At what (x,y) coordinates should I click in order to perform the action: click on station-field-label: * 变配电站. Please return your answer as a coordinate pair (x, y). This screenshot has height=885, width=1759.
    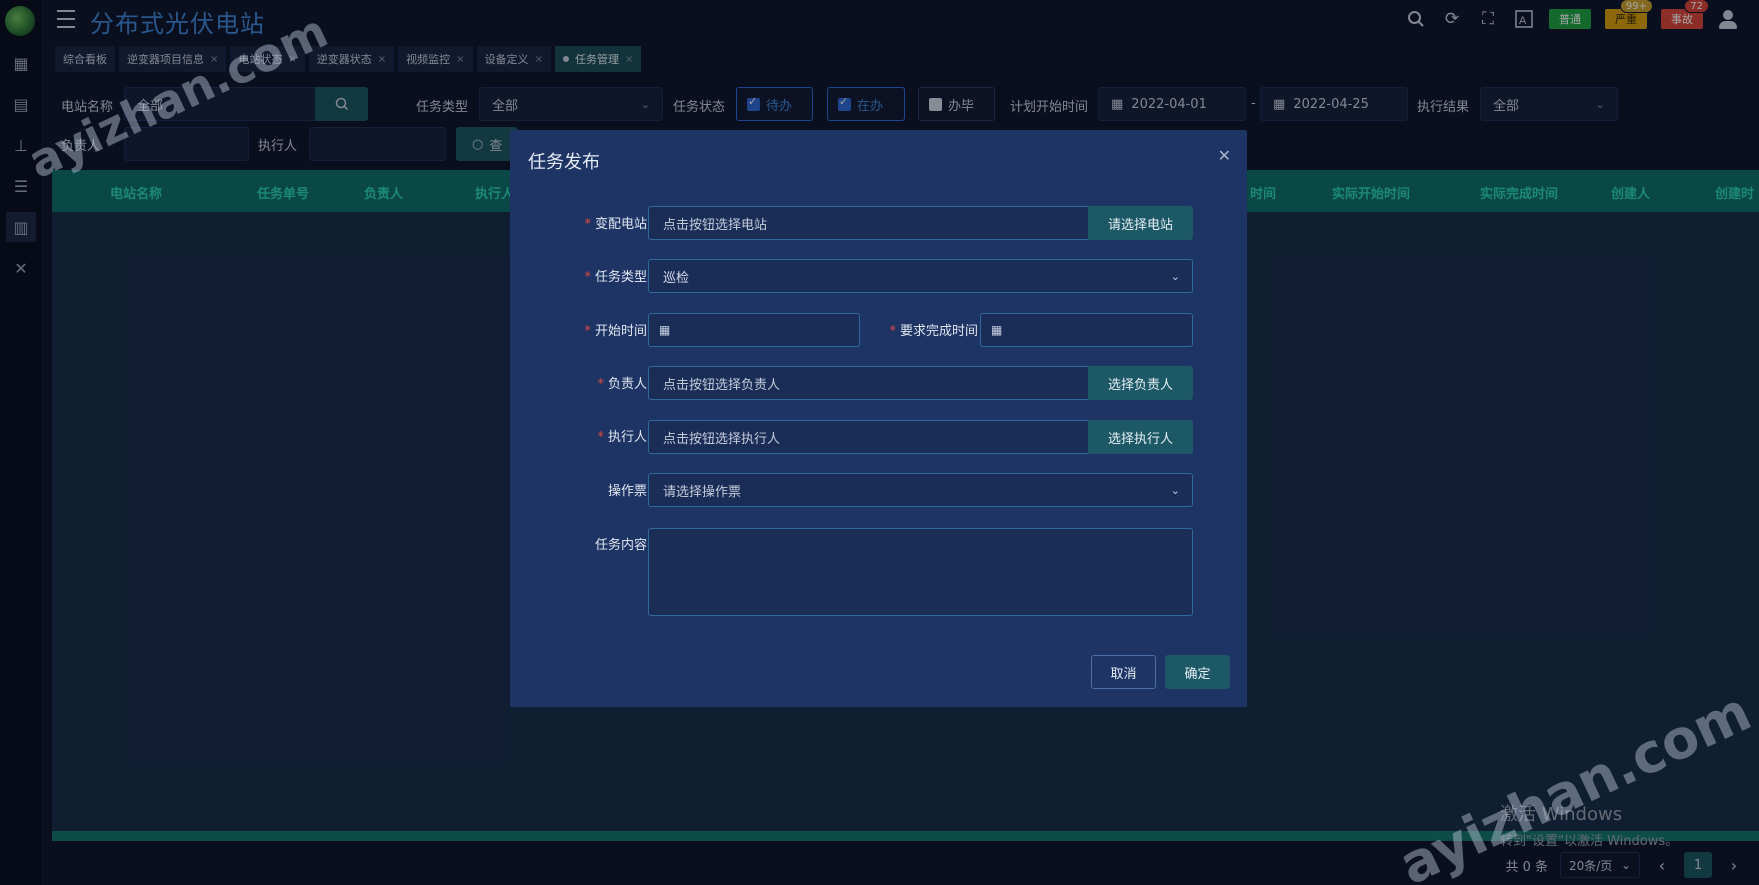
    Looking at the image, I should click on (615, 224).